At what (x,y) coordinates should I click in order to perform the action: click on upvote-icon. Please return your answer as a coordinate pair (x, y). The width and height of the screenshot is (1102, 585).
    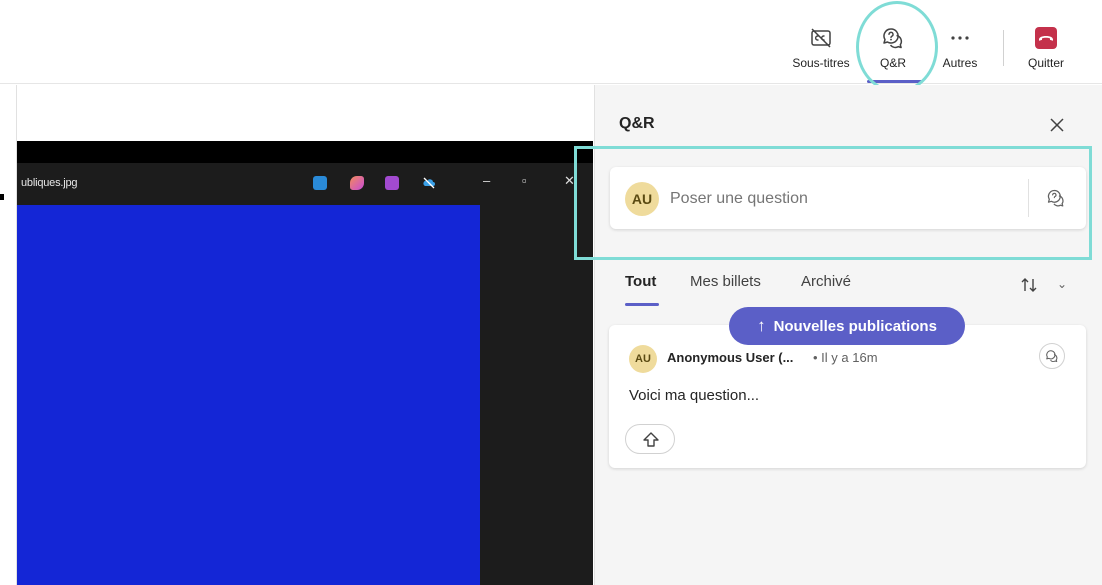
    Looking at the image, I should click on (651, 439).